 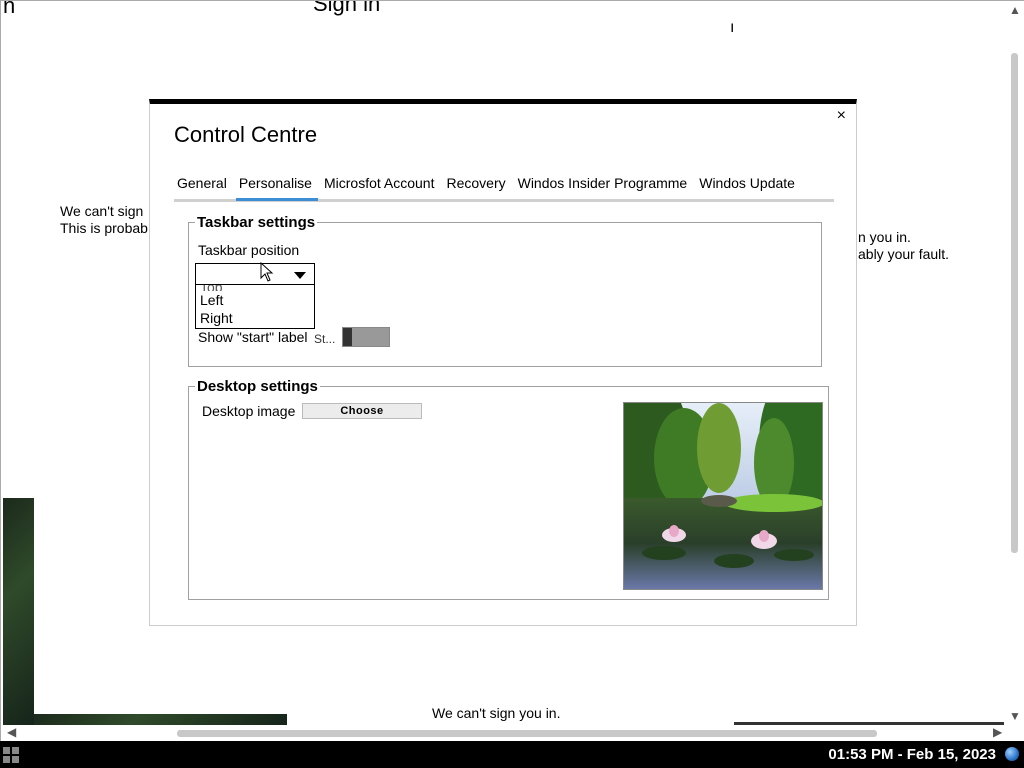 I want to click on globe-icon, so click(x=1012, y=754).